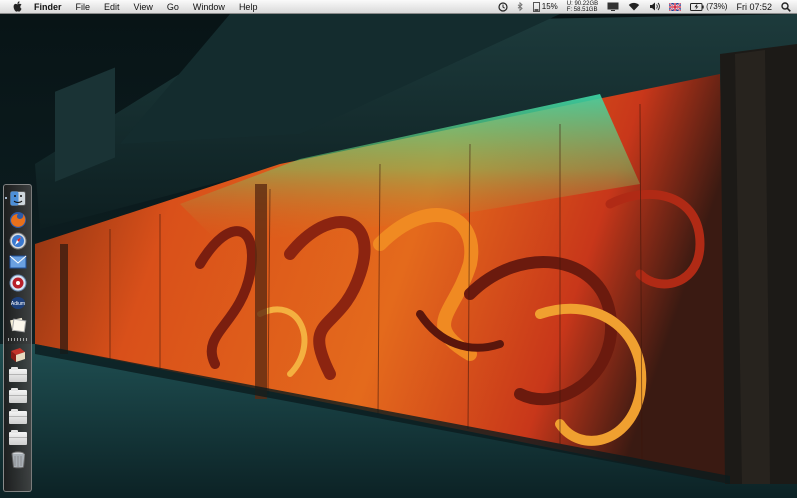  I want to click on adium-label: Adium, so click(17, 304).